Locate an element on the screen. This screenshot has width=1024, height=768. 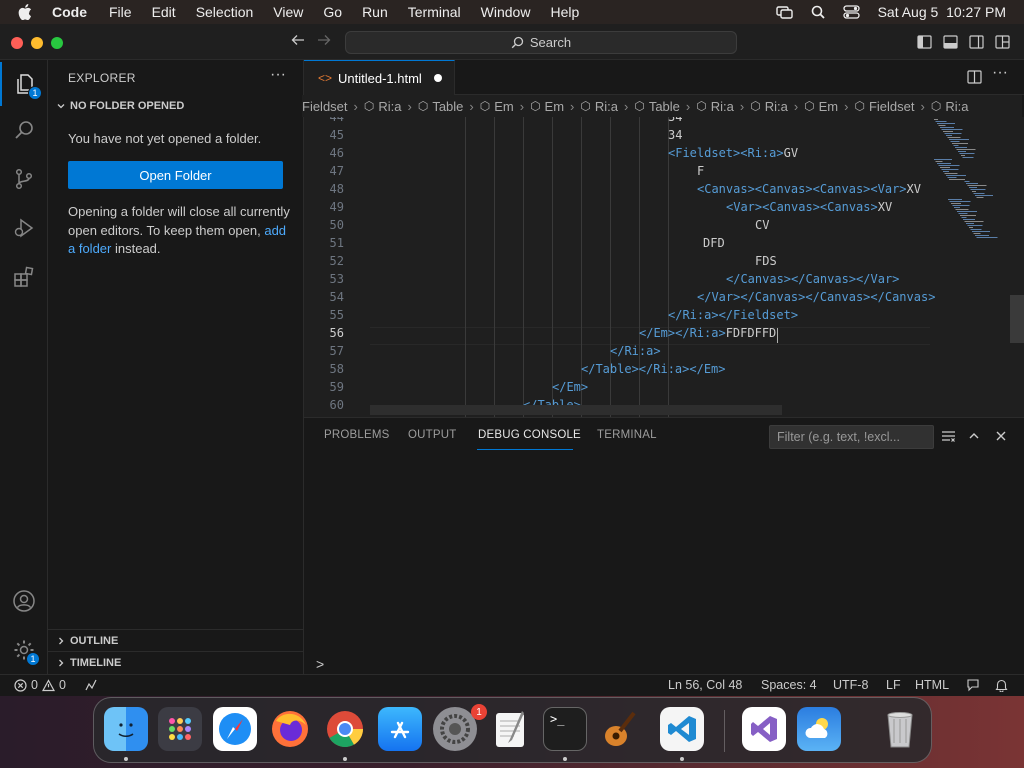
cursor-position: Ln 56, Col 48 is located at coordinates (705, 685).